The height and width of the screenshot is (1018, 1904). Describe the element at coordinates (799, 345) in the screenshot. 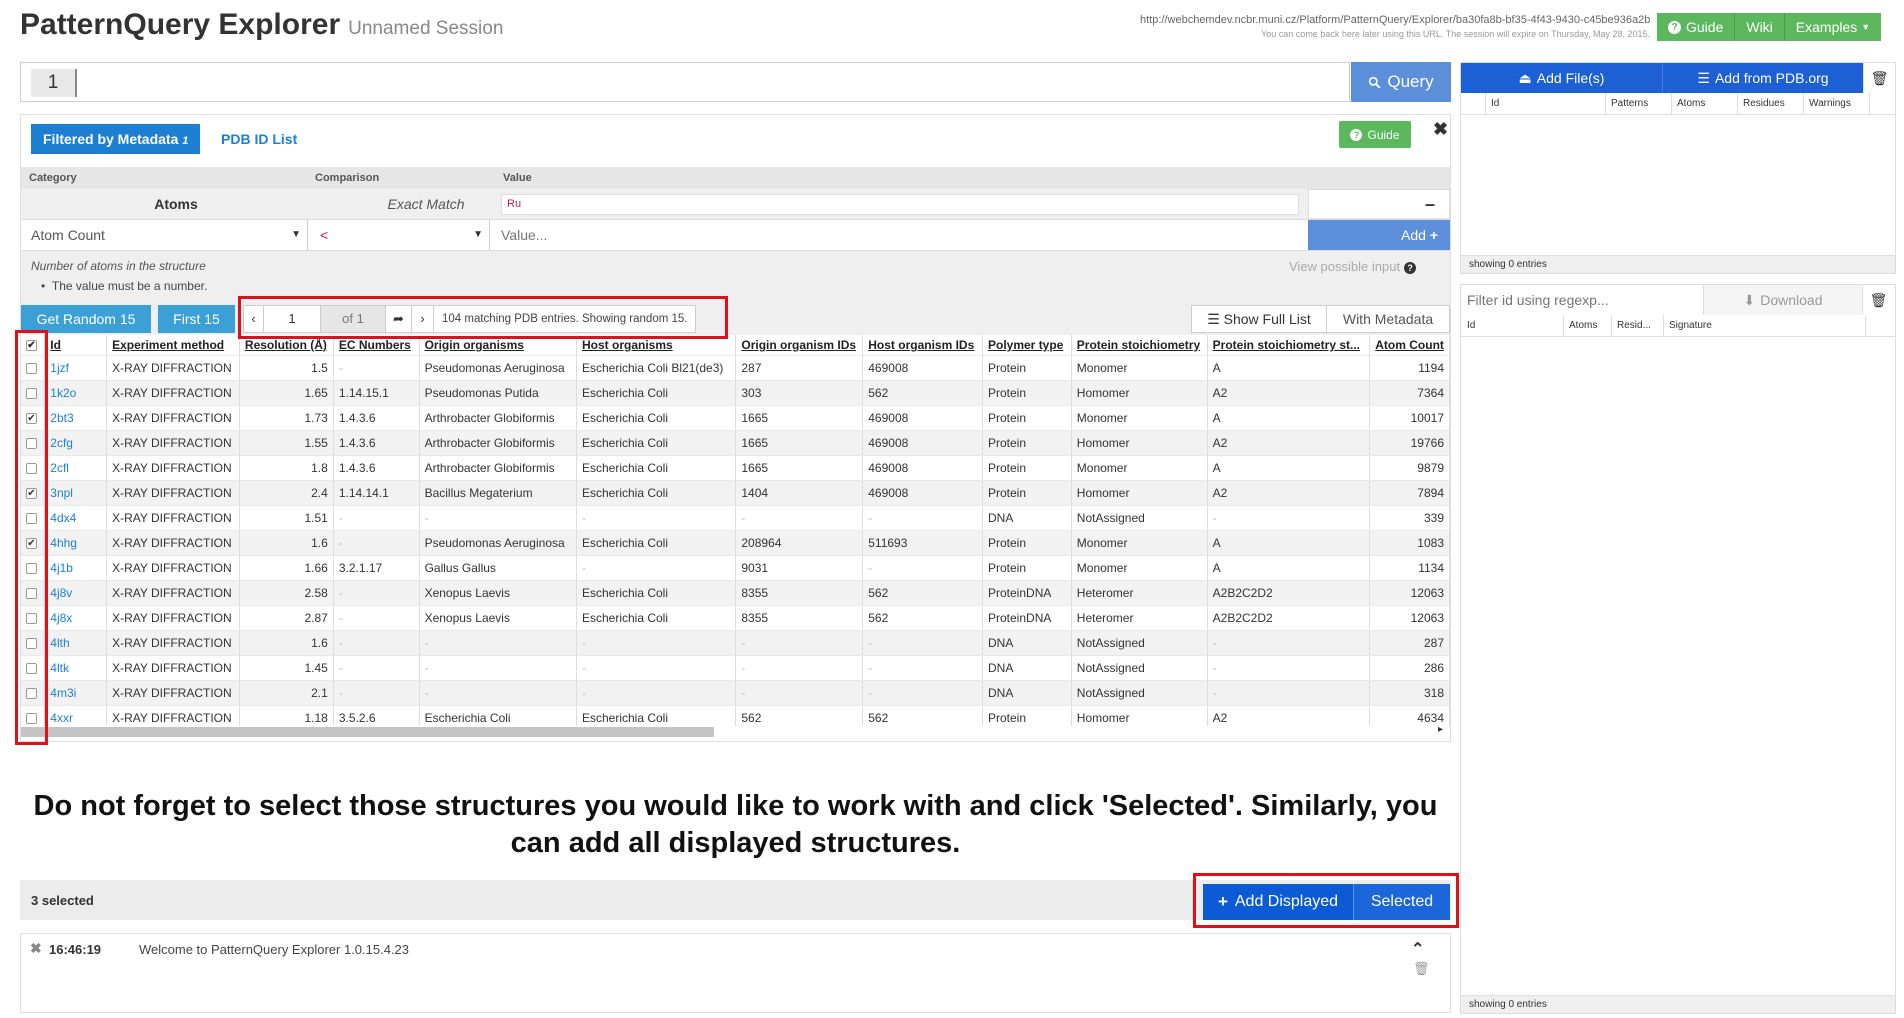

I see `col-header: Origin organism IDs` at that location.